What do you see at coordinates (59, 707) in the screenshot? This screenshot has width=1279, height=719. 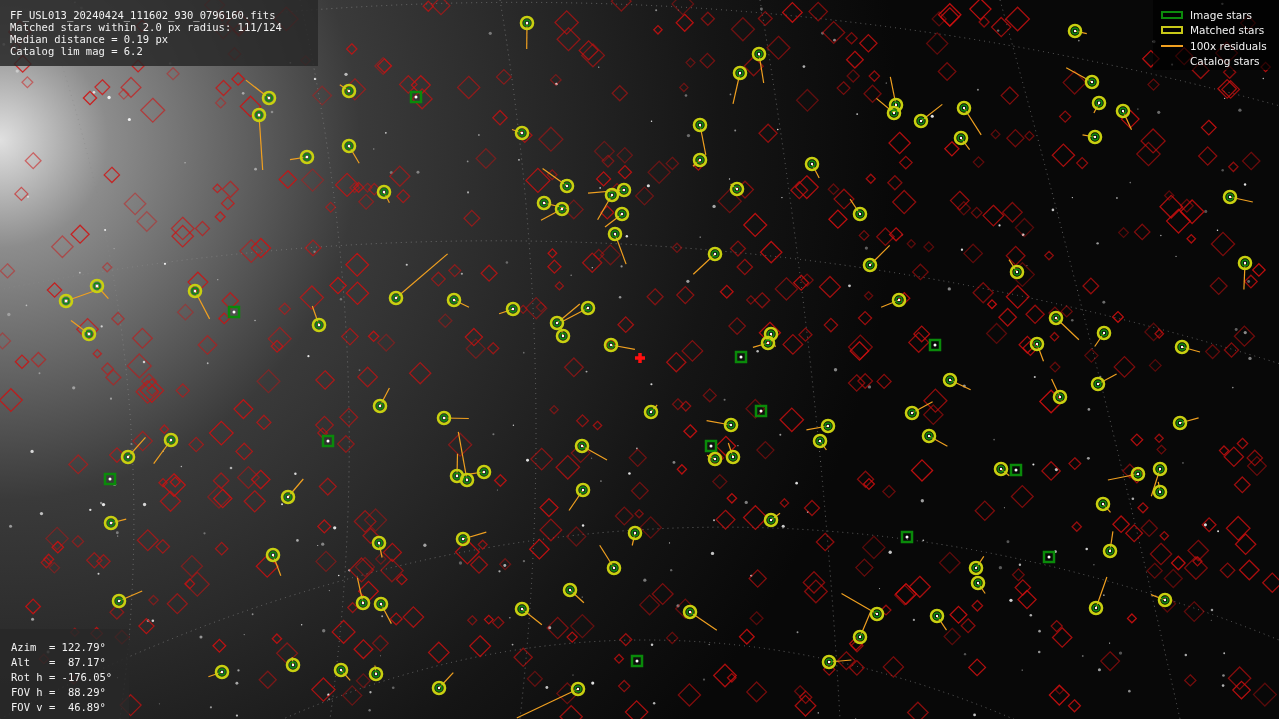 I see `pointing-text: FOV v = 46.89°` at bounding box center [59, 707].